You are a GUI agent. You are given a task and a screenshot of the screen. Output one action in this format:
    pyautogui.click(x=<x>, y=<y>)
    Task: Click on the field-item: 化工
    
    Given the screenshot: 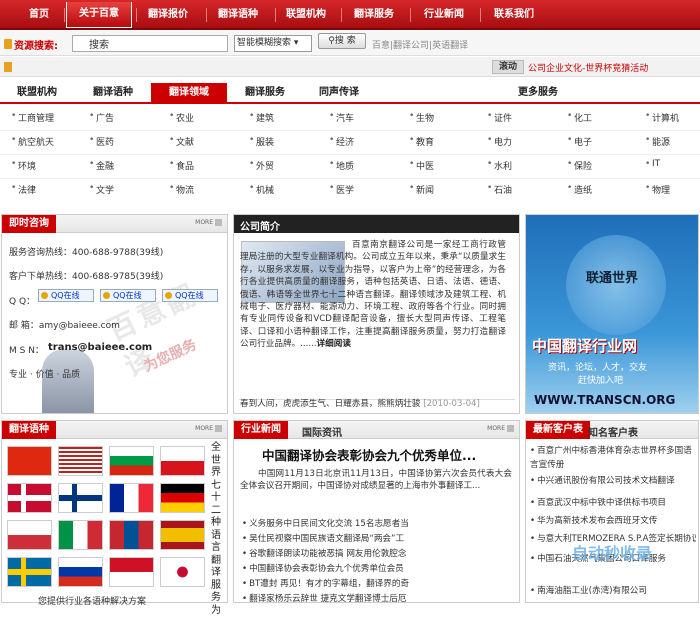 What is the action you would take?
    pyautogui.click(x=579, y=117)
    